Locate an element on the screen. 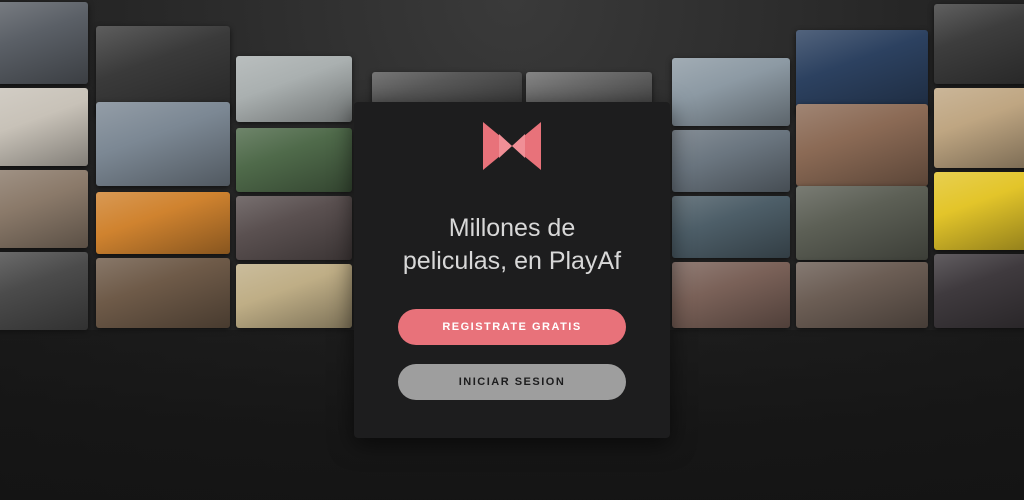 Image resolution: width=1024 pixels, height=500 pixels. bowtie-logo-icon is located at coordinates (512, 146).